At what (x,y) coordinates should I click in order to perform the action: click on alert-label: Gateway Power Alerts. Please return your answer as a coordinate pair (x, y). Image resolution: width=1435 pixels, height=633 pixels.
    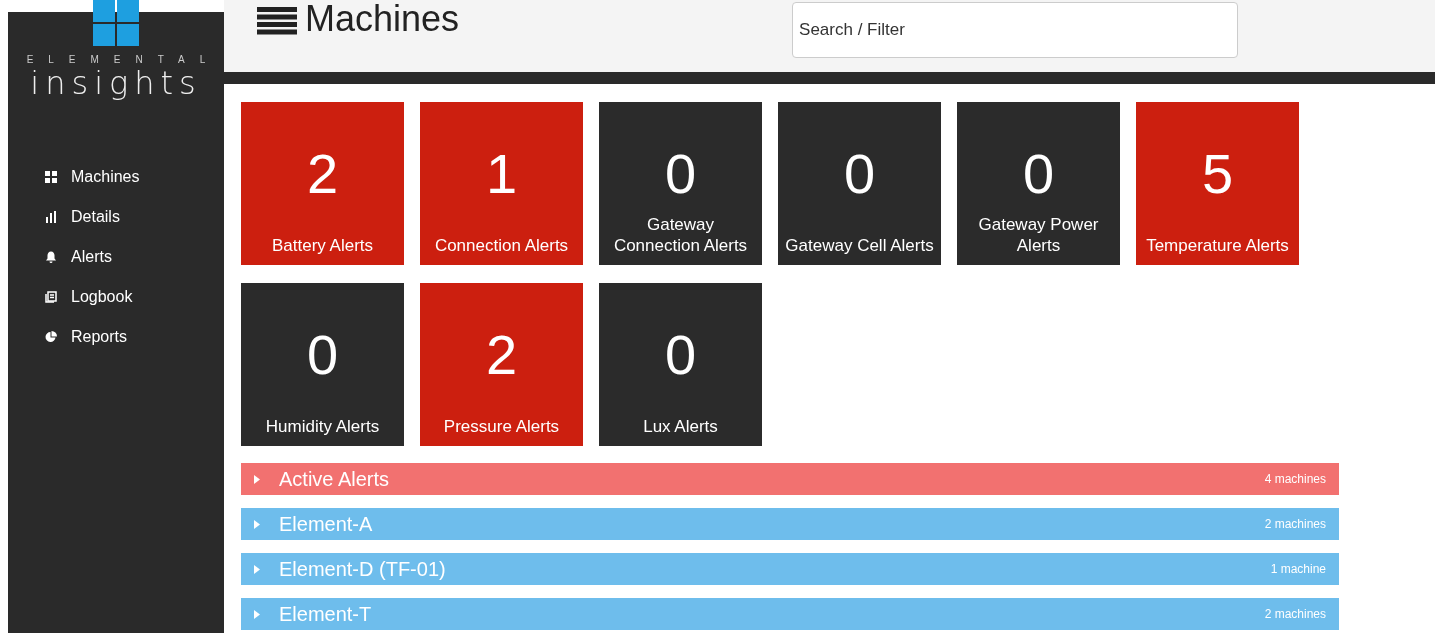
    Looking at the image, I should click on (1038, 235).